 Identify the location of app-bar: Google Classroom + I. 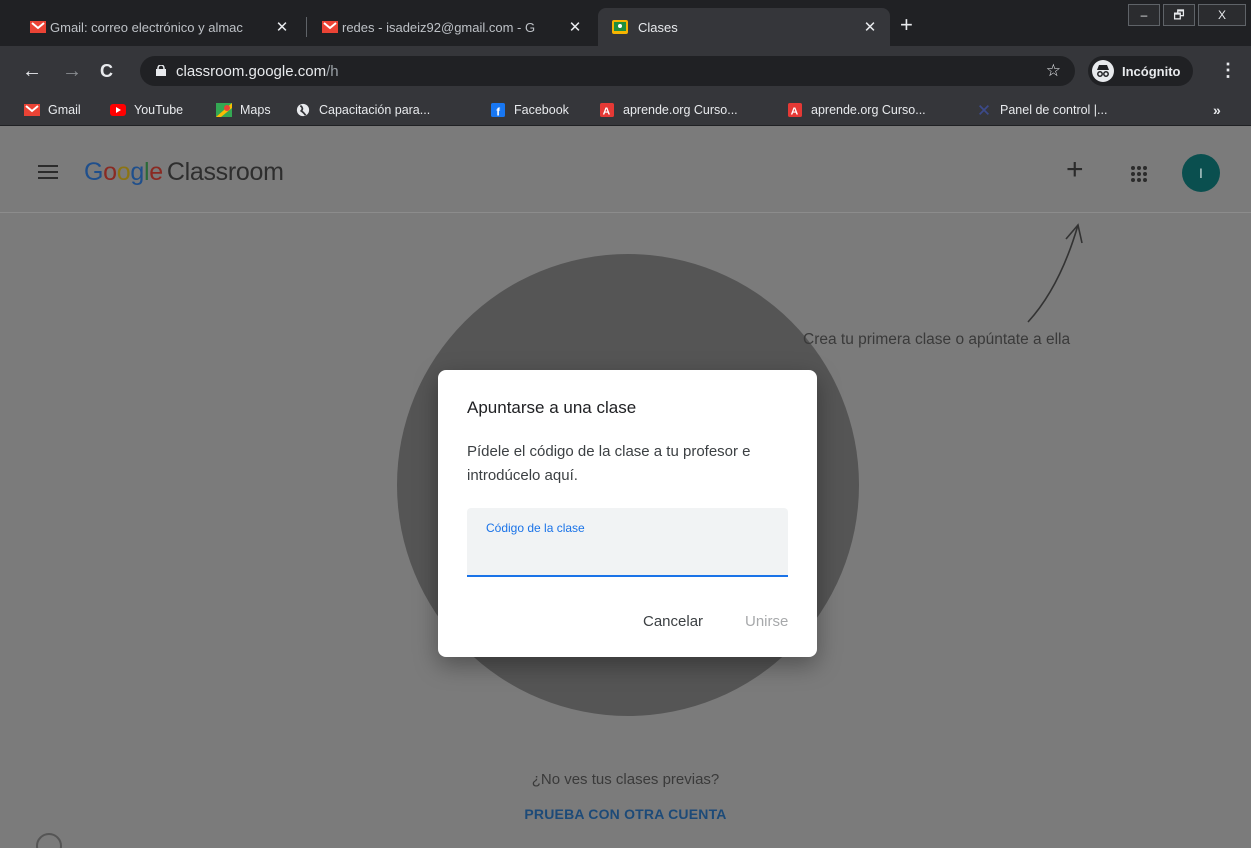
(625, 170).